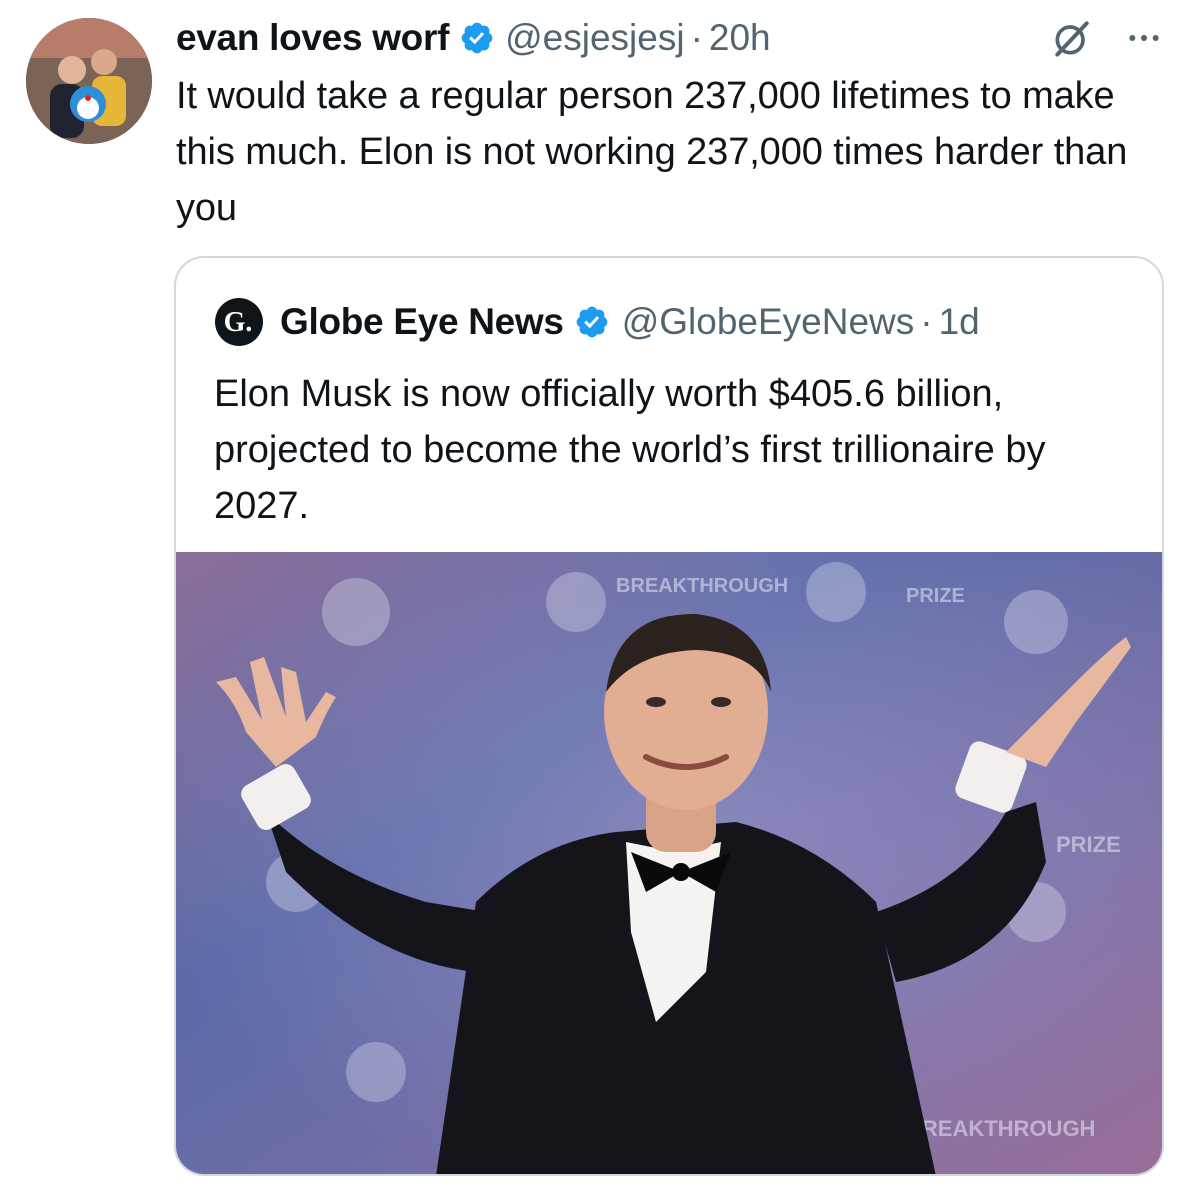 The width and height of the screenshot is (1188, 1200). What do you see at coordinates (740, 38) in the screenshot?
I see `tweet-timestamp: 20h` at bounding box center [740, 38].